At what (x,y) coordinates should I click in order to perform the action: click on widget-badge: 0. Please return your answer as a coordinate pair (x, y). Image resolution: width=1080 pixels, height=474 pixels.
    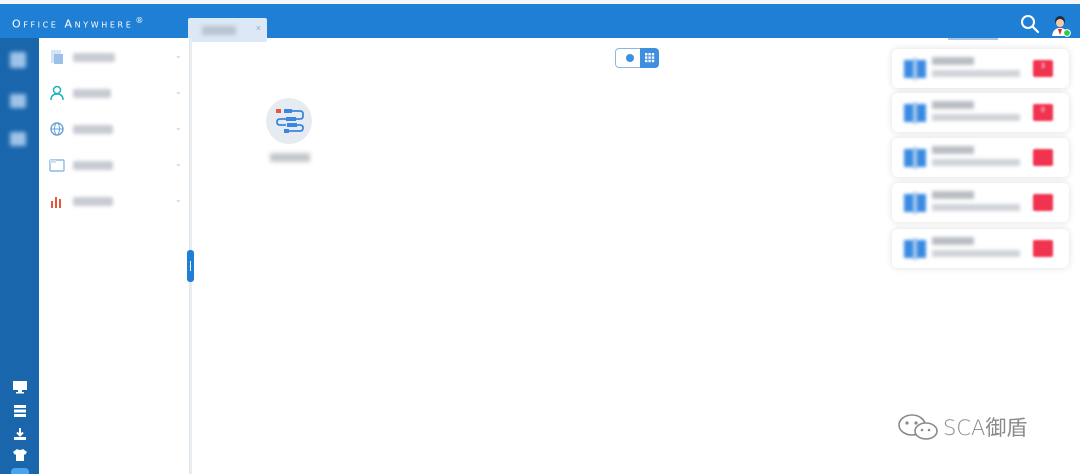
    Looking at the image, I should click on (1043, 112).